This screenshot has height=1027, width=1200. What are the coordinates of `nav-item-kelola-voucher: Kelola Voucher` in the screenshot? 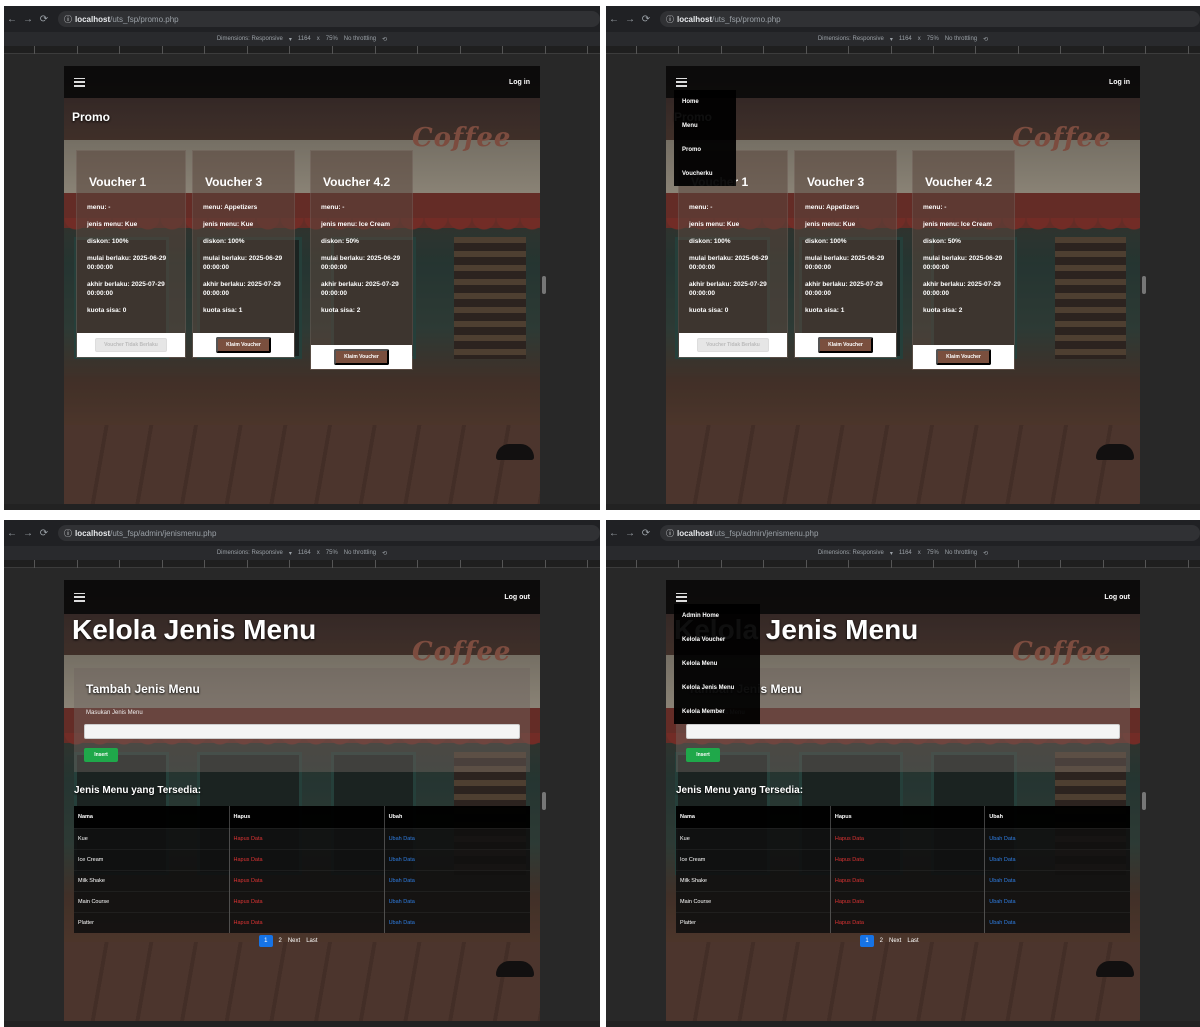 It's located at (717, 640).